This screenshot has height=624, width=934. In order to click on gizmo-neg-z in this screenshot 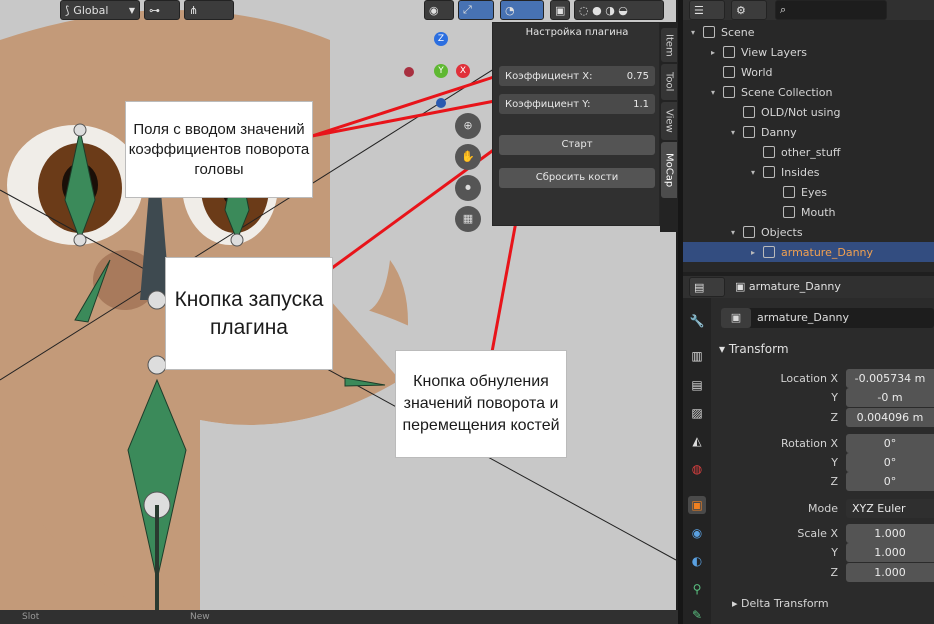, I will do `click(441, 103)`.